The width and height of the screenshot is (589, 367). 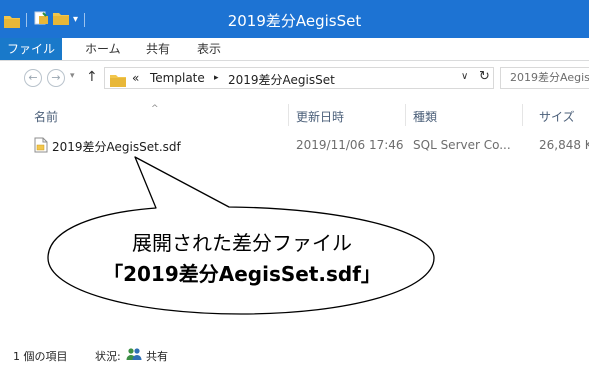 I want to click on callout-text: 展開された差分ファイル 「2019差分AegisSet.sdf」, so click(x=242, y=259).